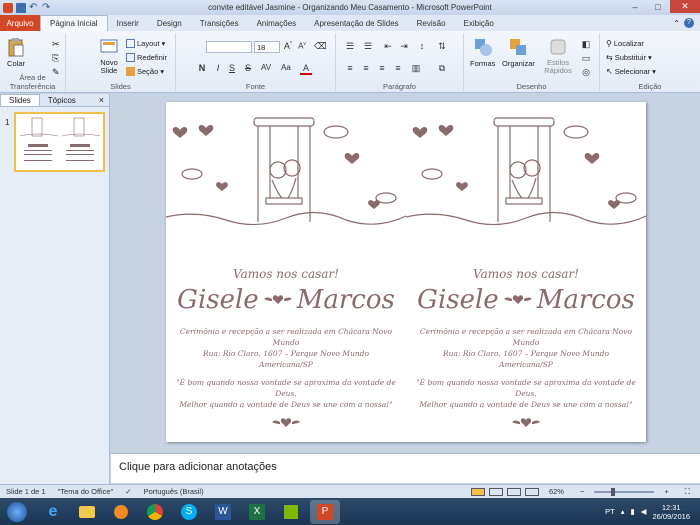 The image size is (700, 525). Describe the element at coordinates (633, 511) in the screenshot. I see `network-icon: ▮` at that location.